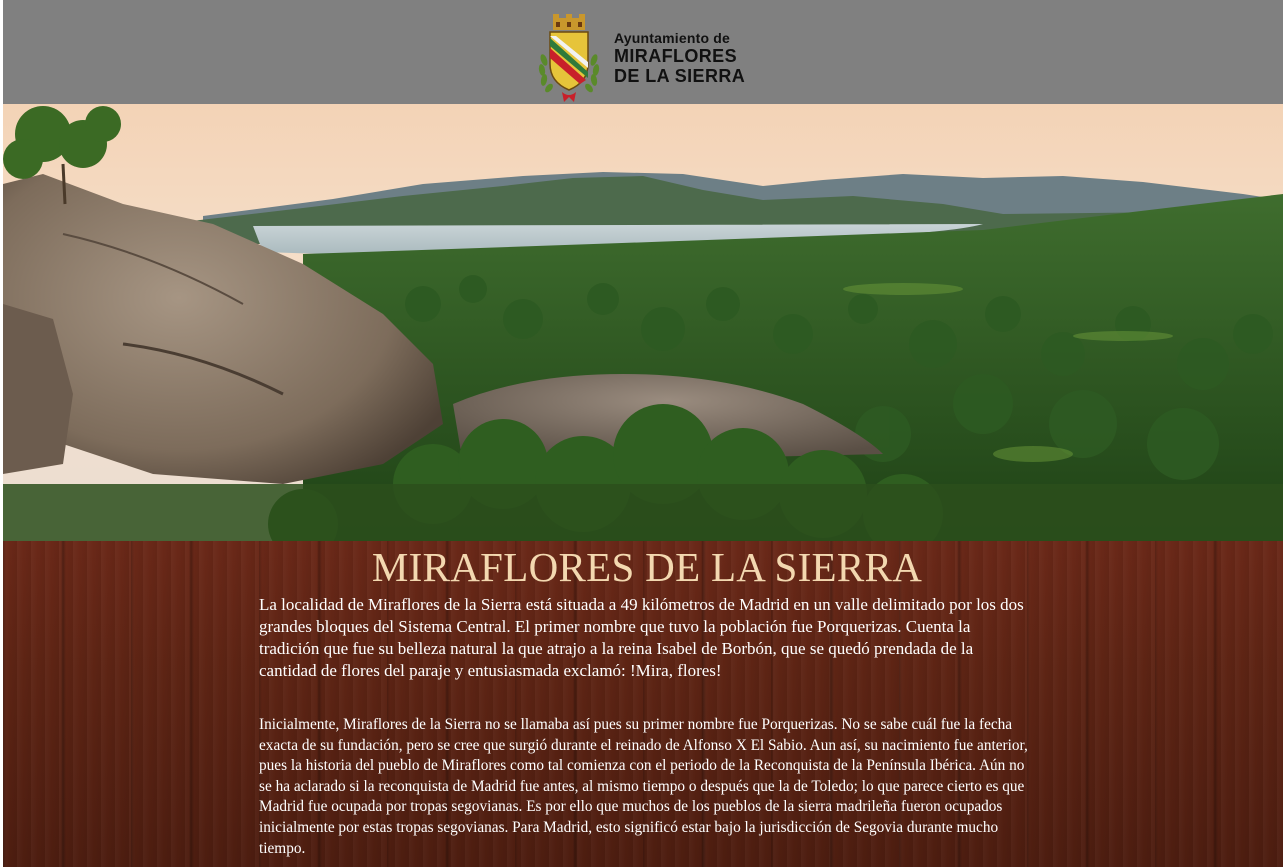  I want to click on logo-subtitle: Ayuntamiento de, so click(672, 38).